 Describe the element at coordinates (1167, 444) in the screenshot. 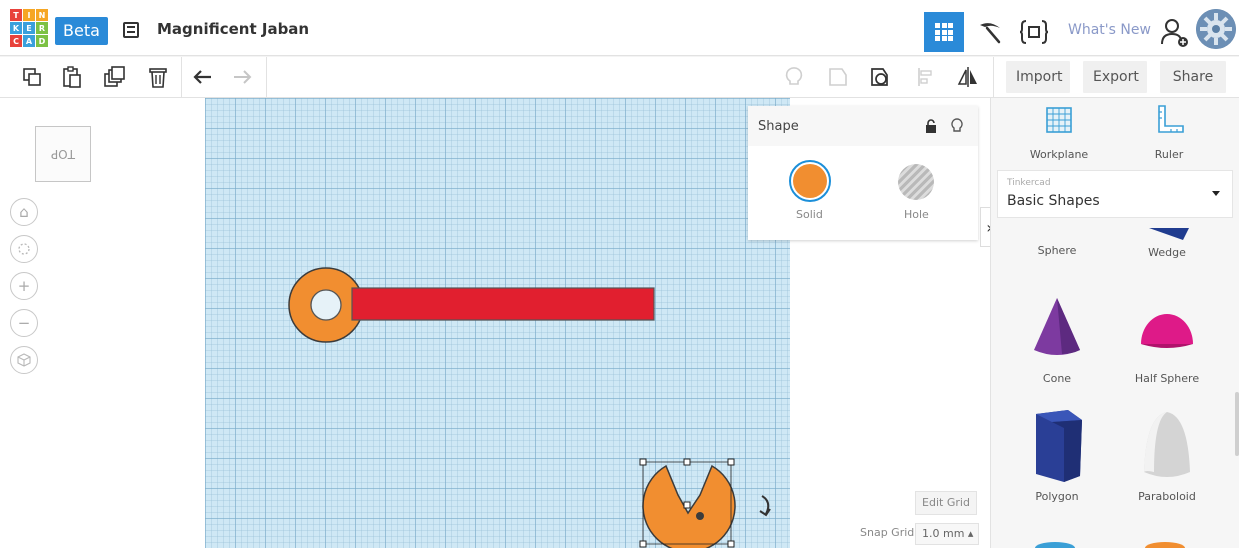

I see `paraboloid-icon` at that location.